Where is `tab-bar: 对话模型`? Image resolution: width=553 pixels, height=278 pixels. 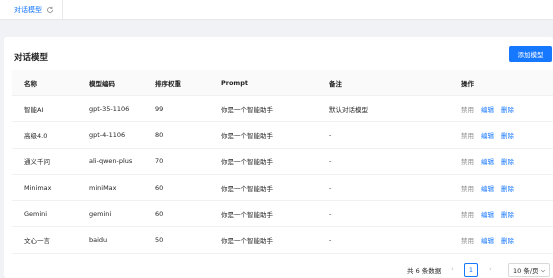 tab-bar: 对话模型 is located at coordinates (276, 10).